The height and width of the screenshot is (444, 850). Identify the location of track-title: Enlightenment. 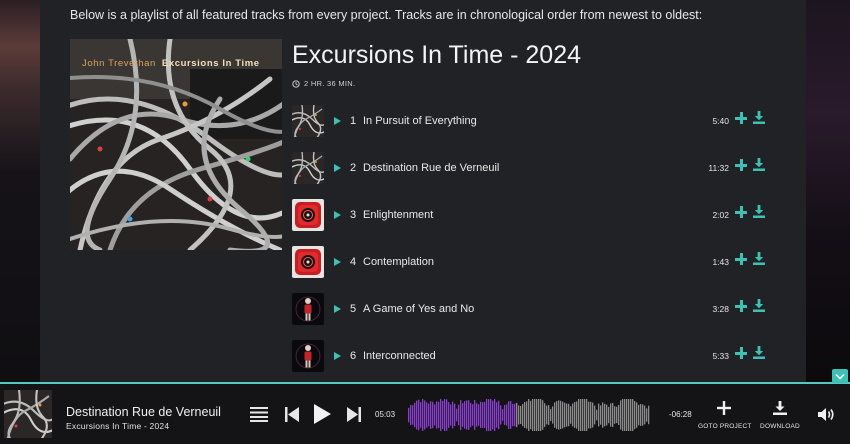
(398, 215).